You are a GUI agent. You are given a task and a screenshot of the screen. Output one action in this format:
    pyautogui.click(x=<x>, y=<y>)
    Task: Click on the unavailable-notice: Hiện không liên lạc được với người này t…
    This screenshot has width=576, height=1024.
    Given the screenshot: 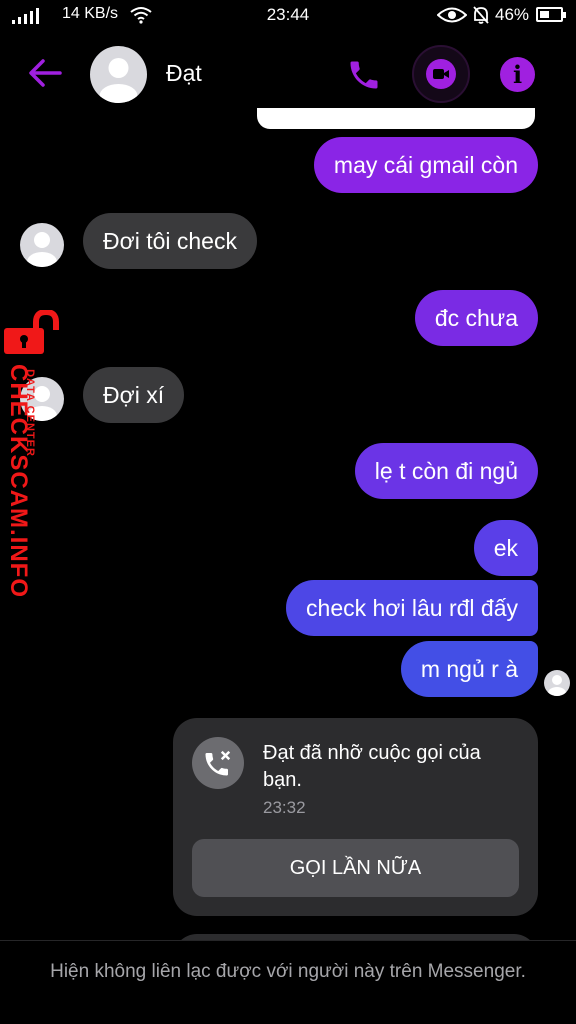 What is the action you would take?
    pyautogui.click(x=288, y=971)
    